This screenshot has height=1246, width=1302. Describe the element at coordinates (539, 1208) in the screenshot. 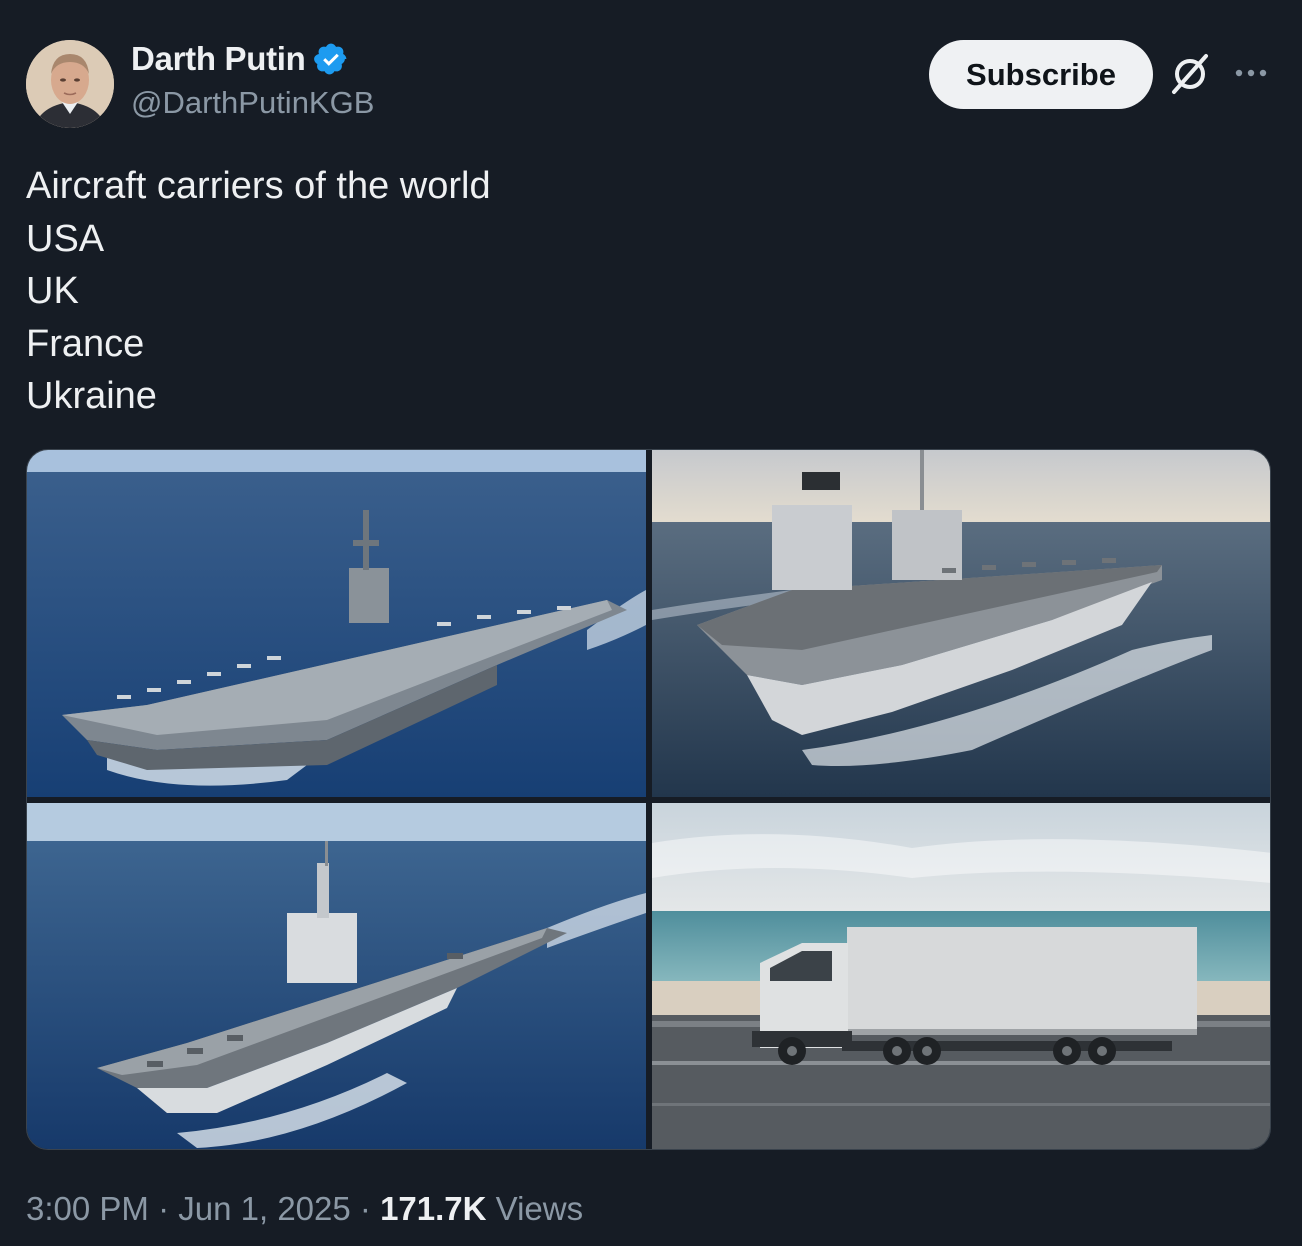

I see `views-label: Views` at that location.